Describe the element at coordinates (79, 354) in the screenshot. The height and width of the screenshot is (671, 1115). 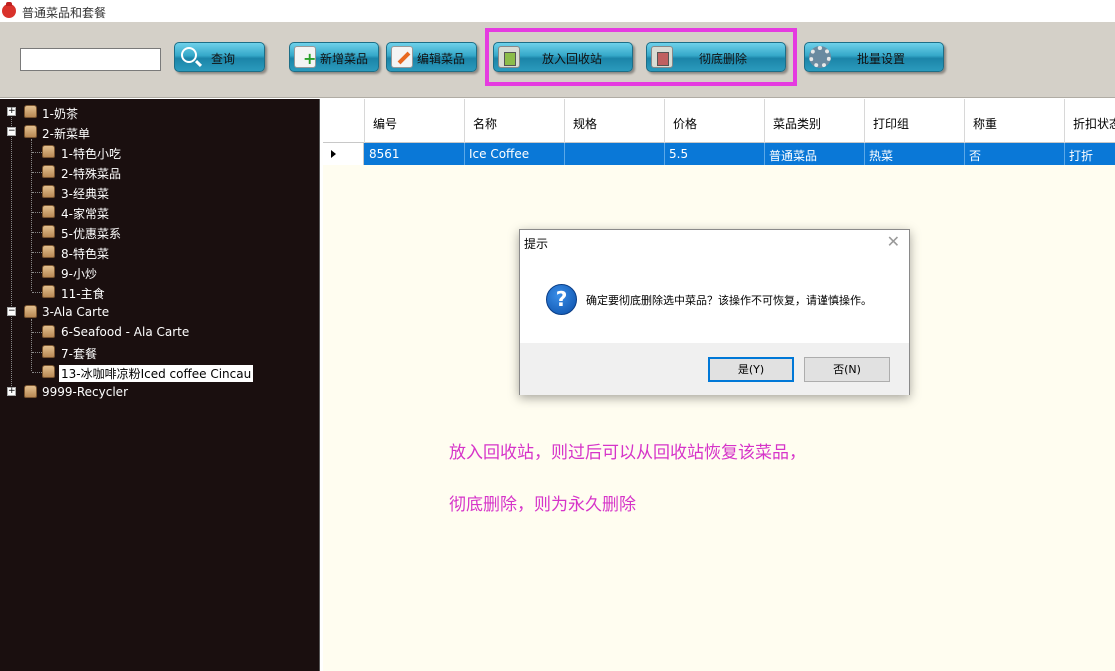
I see `tree-item-label: 7-套餐` at that location.